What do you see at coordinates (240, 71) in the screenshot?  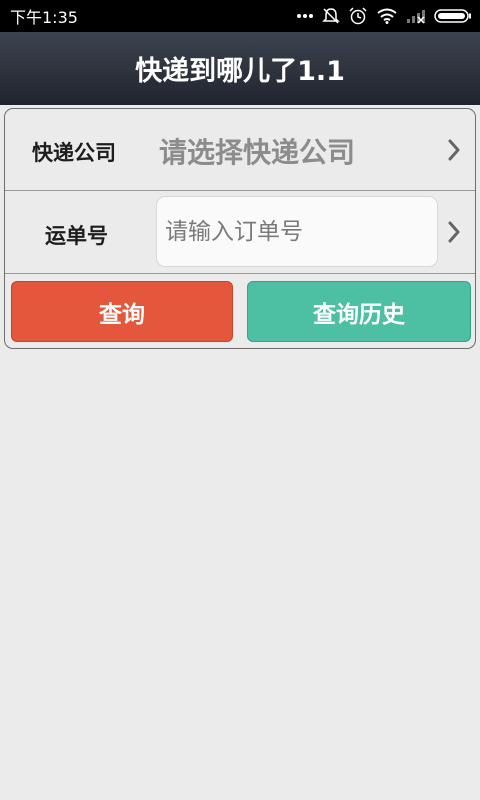 I see `page-title: 快递到哪儿了1.1` at bounding box center [240, 71].